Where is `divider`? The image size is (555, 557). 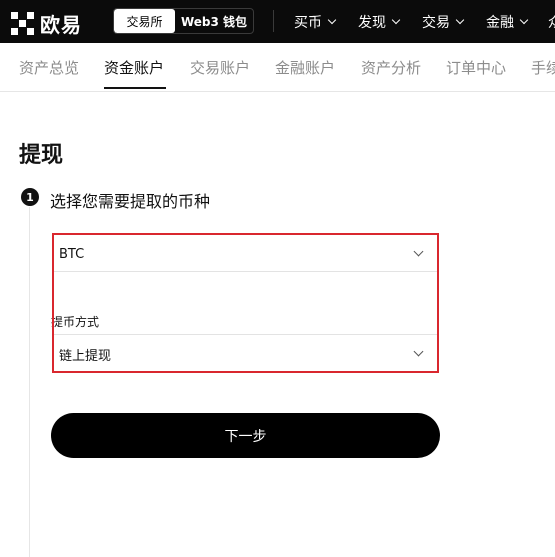
divider is located at coordinates (273, 21).